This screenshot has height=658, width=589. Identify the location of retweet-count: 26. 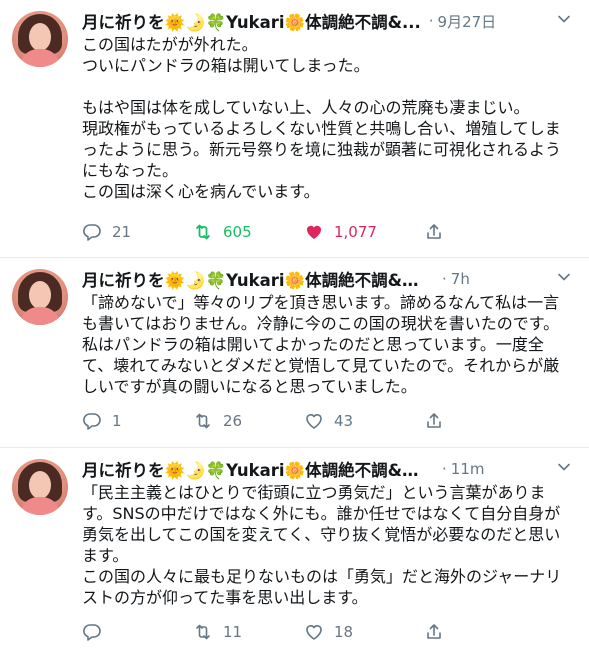
(233, 421).